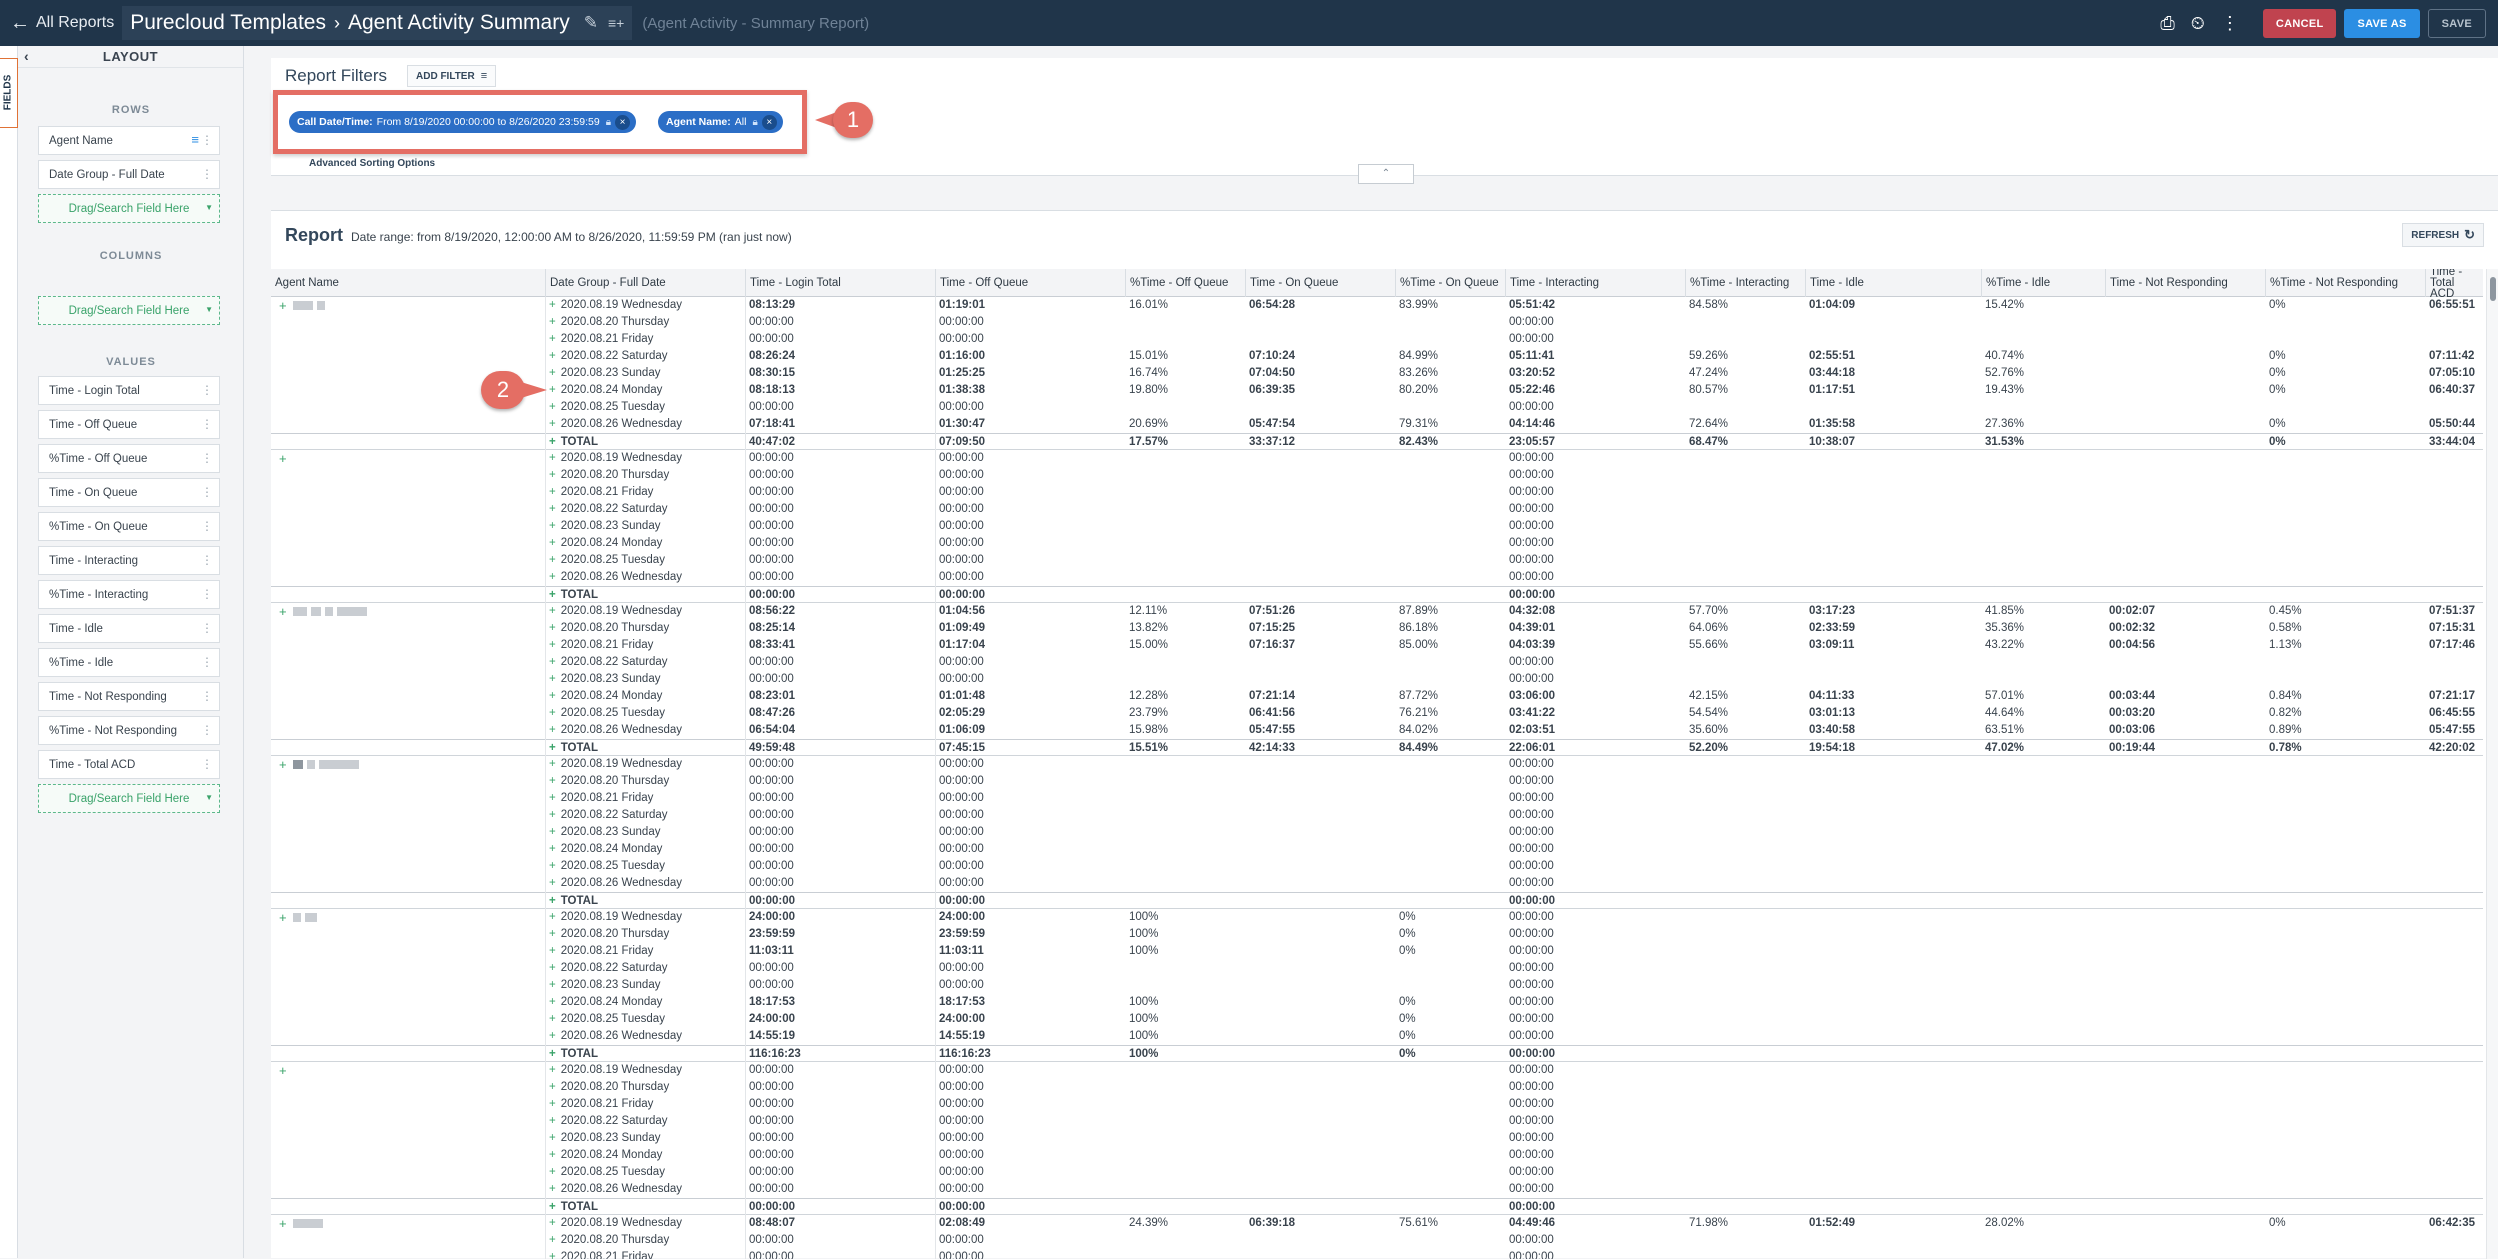  I want to click on value-field: %Time - Idle ⋮, so click(129, 662).